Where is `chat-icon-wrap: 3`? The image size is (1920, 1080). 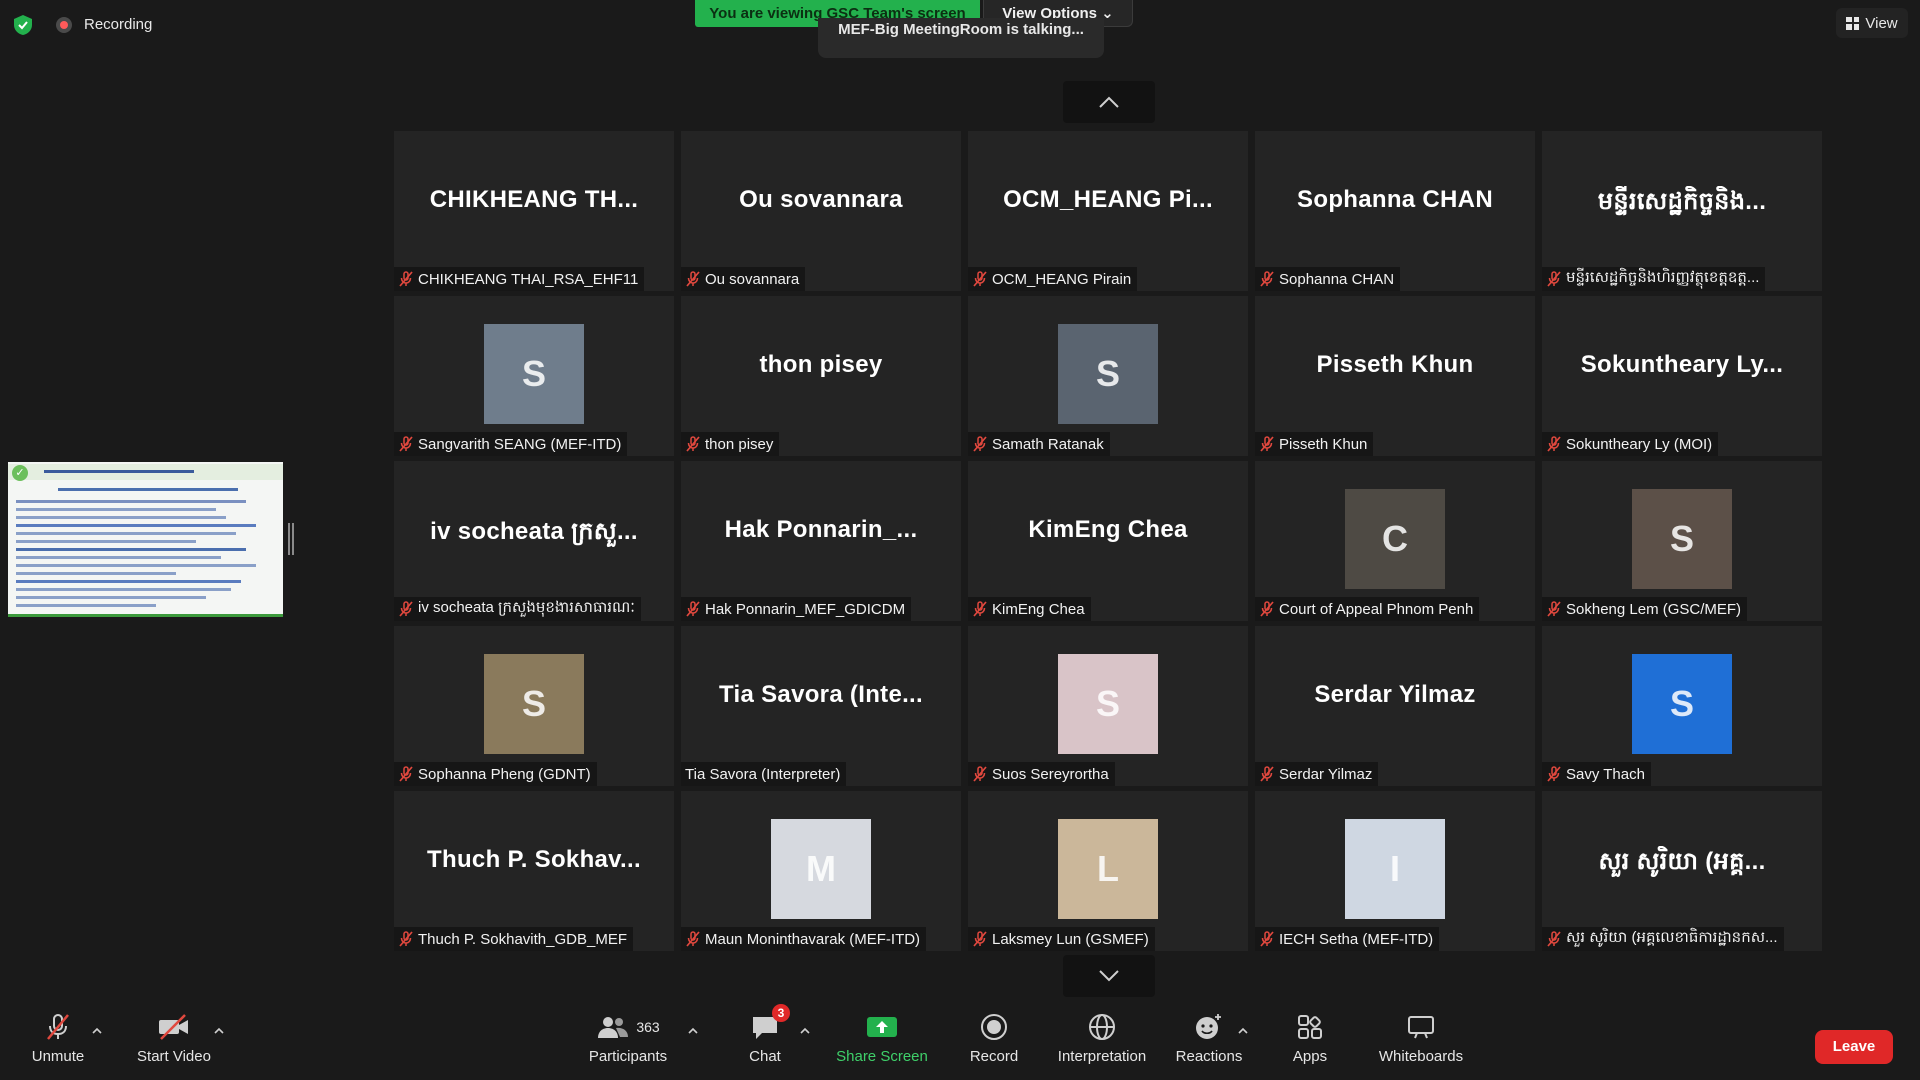 chat-icon-wrap: 3 is located at coordinates (770, 1023).